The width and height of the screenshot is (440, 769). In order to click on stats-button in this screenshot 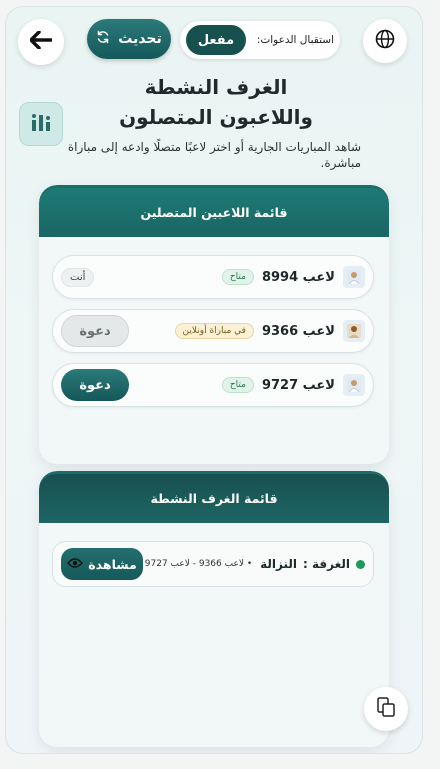, I will do `click(41, 124)`.